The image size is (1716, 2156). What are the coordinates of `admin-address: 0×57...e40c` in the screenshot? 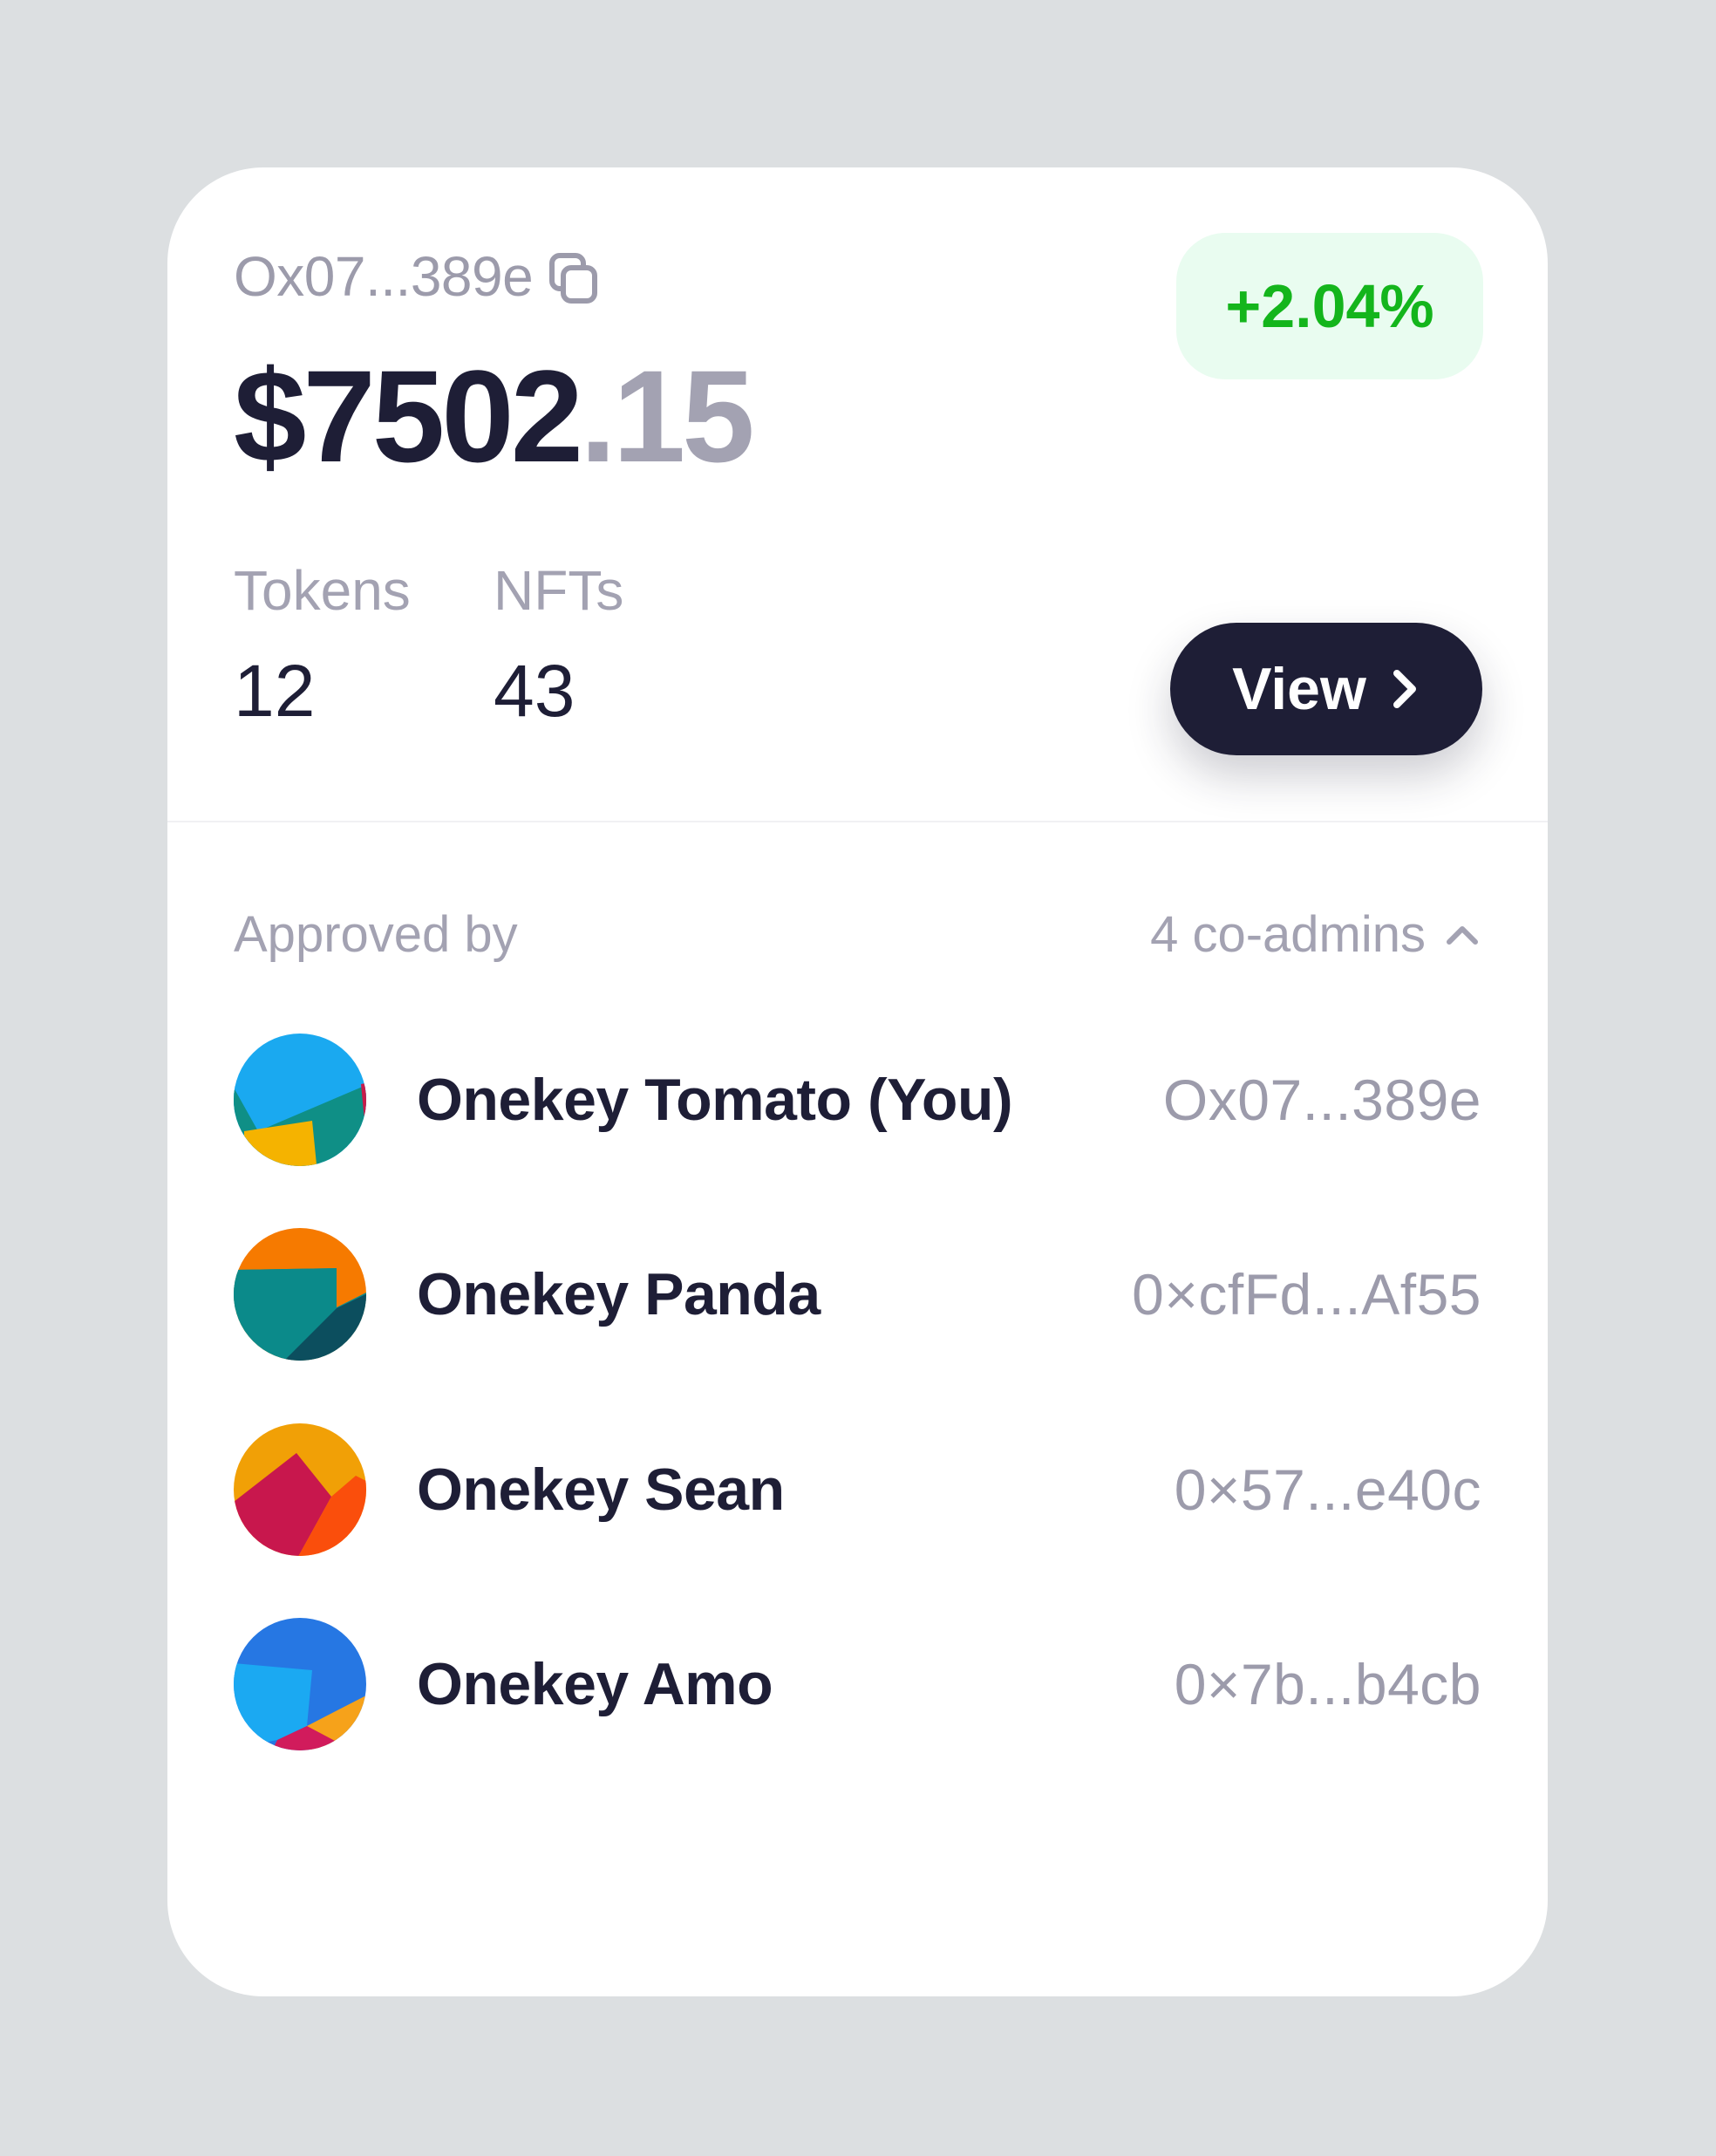 It's located at (1327, 1489).